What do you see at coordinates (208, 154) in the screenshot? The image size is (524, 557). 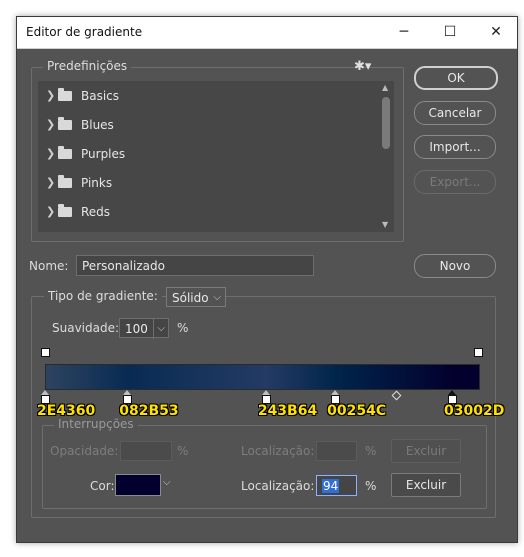 I see `preset-folder-purples: ❯ Purples` at bounding box center [208, 154].